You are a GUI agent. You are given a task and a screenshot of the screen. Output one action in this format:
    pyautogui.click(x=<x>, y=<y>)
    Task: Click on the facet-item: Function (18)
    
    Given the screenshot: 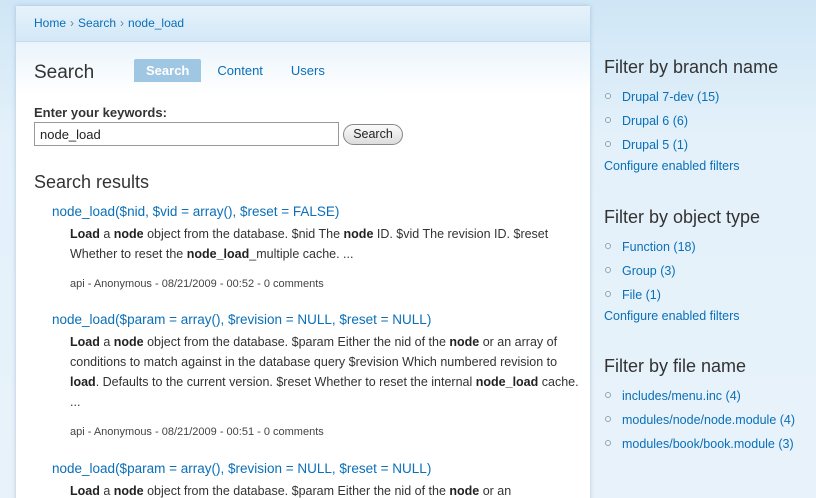 What is the action you would take?
    pyautogui.click(x=710, y=247)
    